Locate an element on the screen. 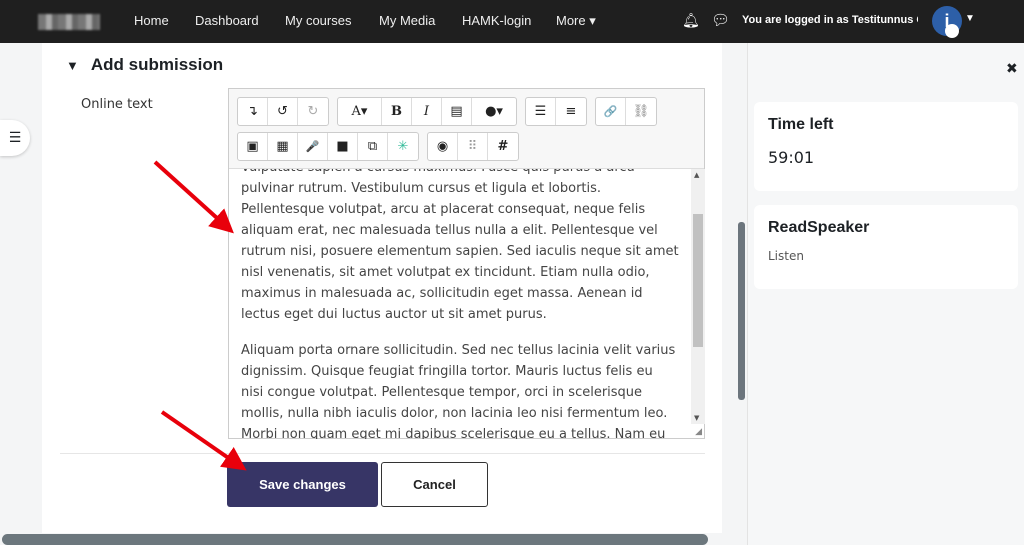 This screenshot has height=545, width=1024. editor-scrollbar: ▲ ▼ is located at coordinates (698, 296).